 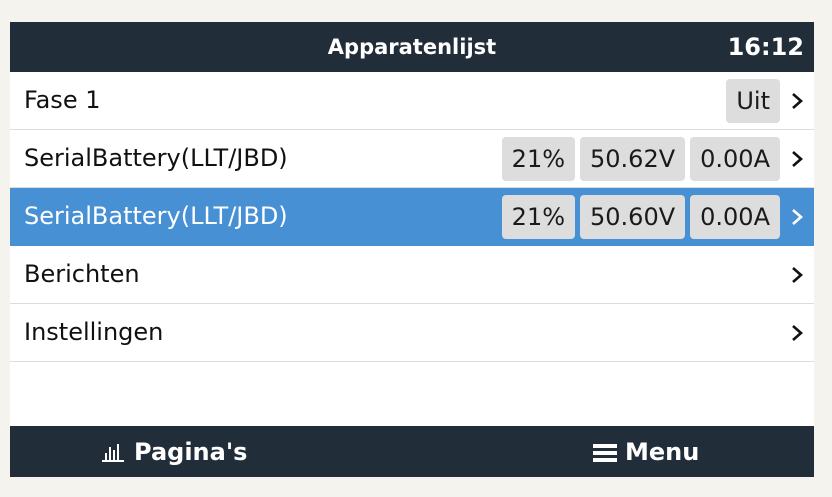 I want to click on pages-button: Pagina's, so click(x=173, y=451).